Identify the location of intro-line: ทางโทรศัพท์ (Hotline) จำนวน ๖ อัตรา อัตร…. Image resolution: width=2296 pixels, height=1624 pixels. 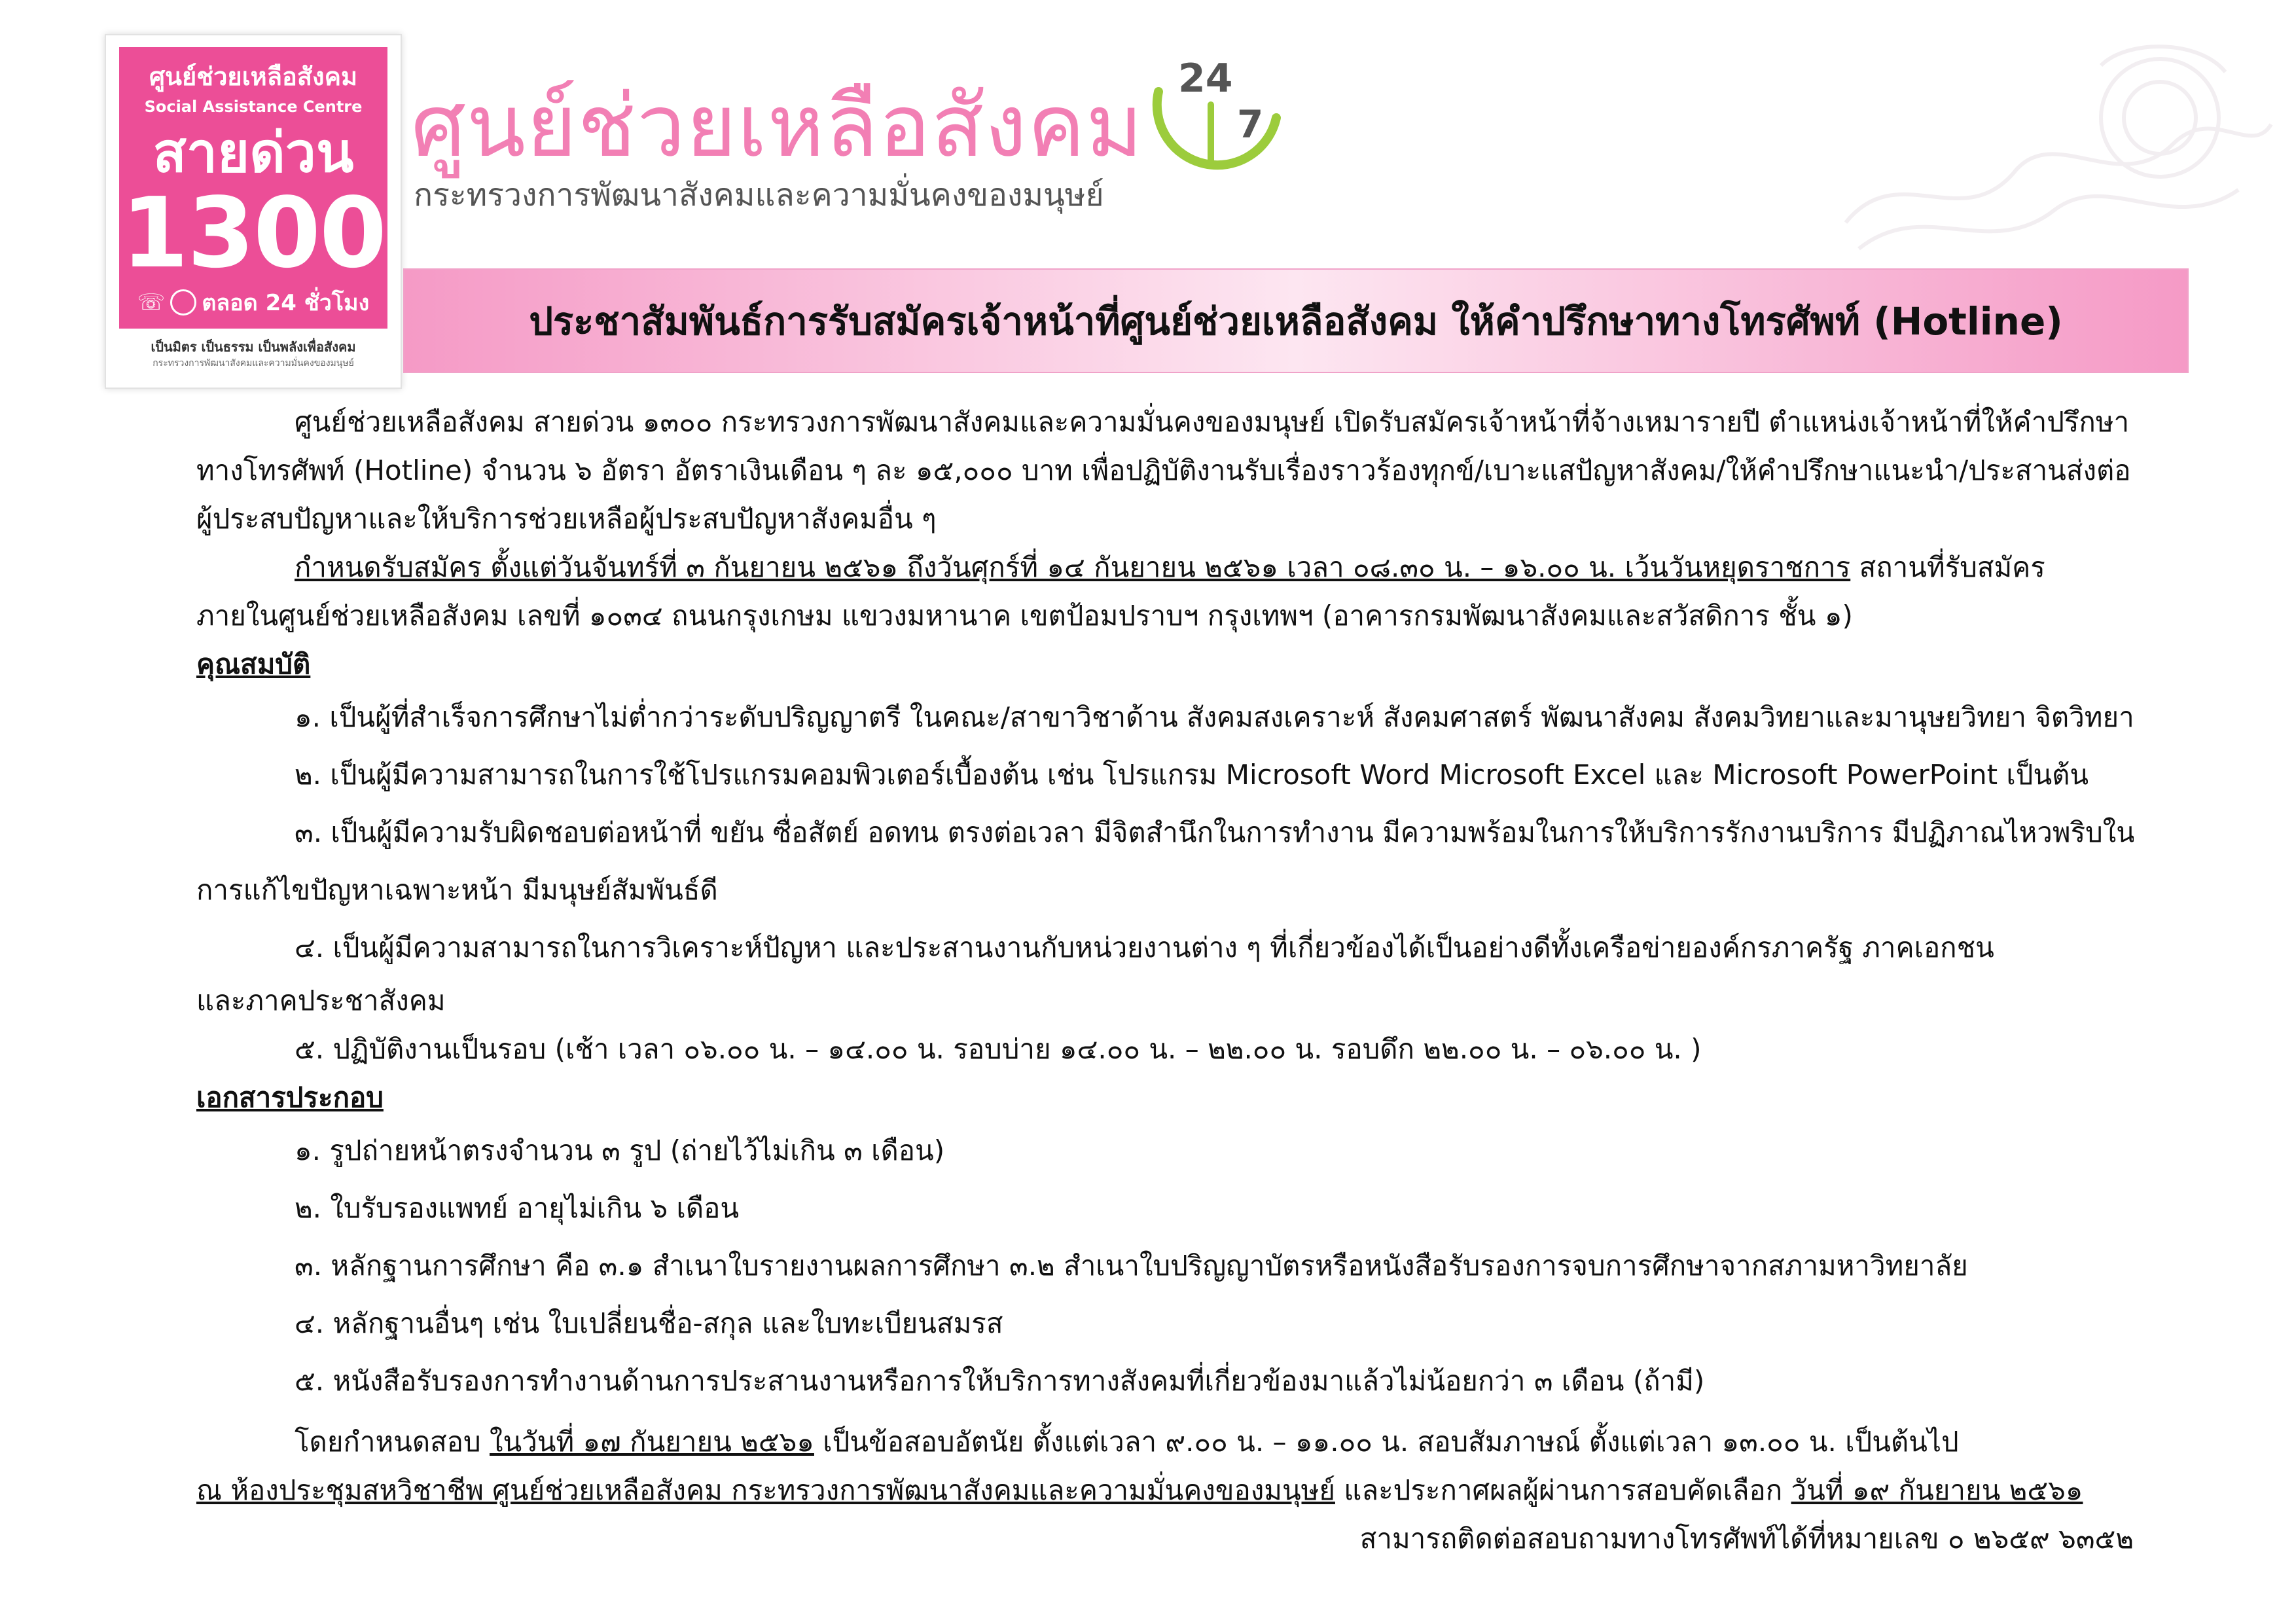
(1163, 470).